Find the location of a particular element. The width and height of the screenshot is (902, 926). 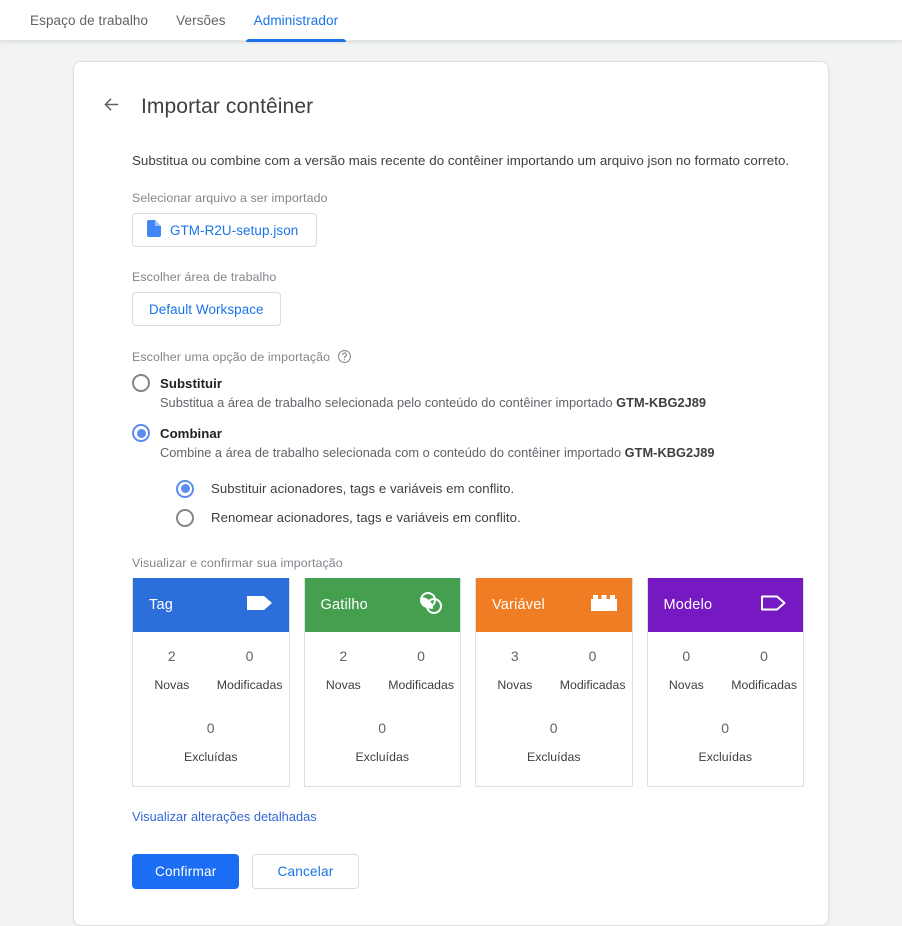

arrow-left-icon is located at coordinates (111, 107).